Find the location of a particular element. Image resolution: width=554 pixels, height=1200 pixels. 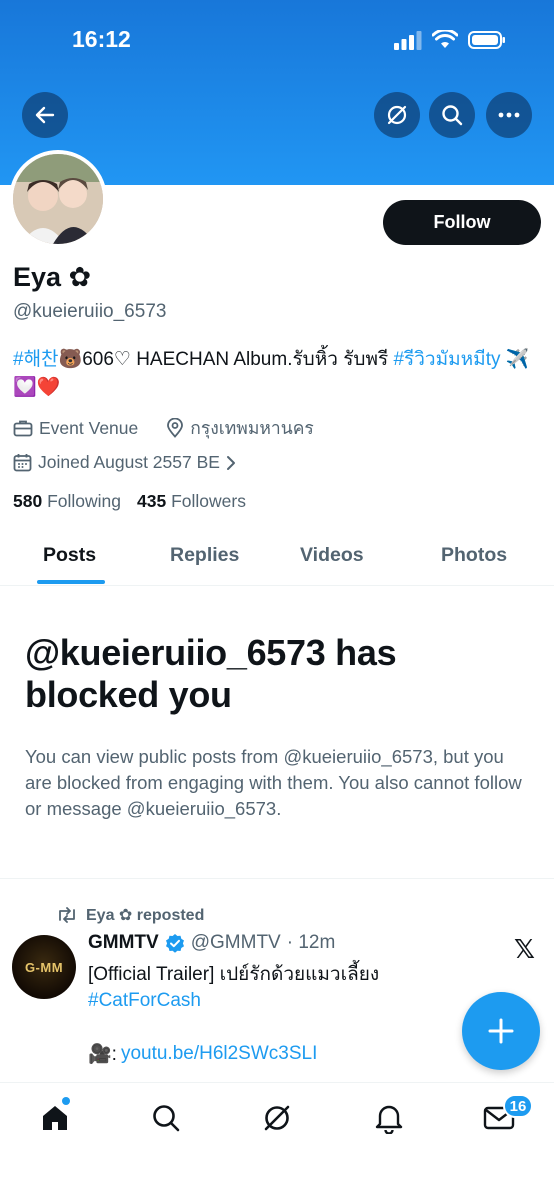

arrow-left-icon is located at coordinates (45, 115).